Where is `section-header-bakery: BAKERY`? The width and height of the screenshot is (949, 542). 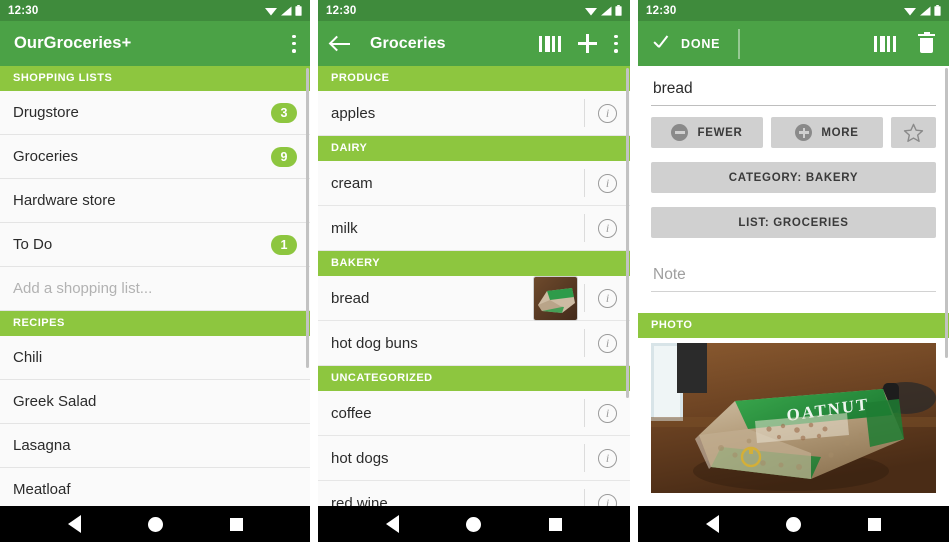 section-header-bakery: BAKERY is located at coordinates (474, 263).